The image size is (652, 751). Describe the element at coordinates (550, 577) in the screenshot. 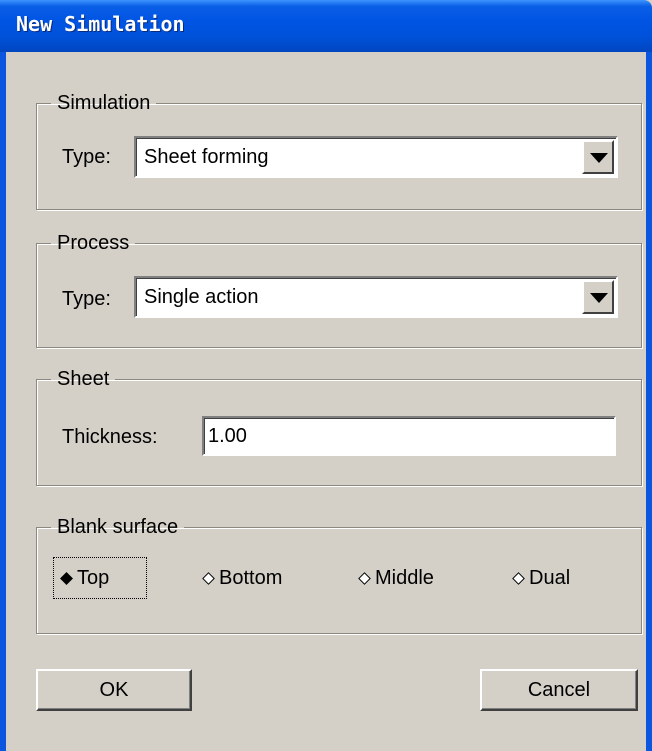

I see `radio-dual-label: Dual` at that location.